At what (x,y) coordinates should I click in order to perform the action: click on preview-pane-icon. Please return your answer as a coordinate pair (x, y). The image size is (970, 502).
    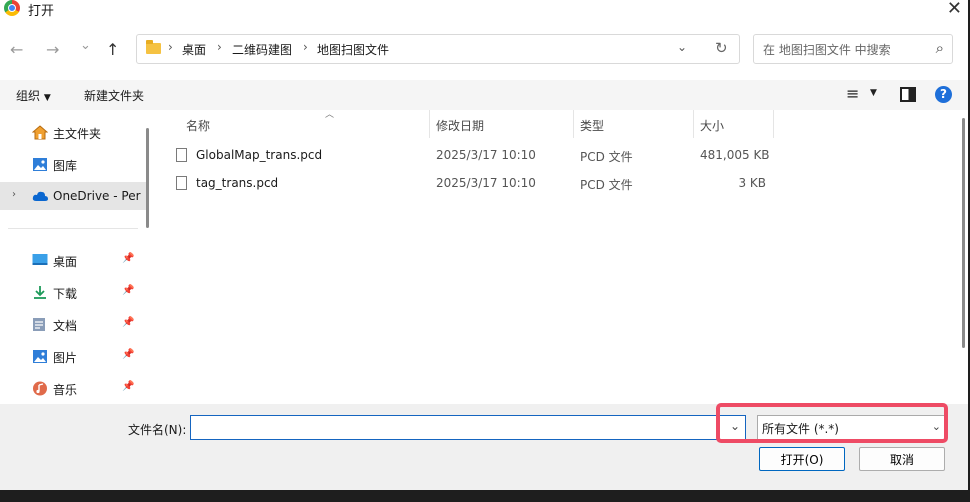
    Looking at the image, I should click on (908, 94).